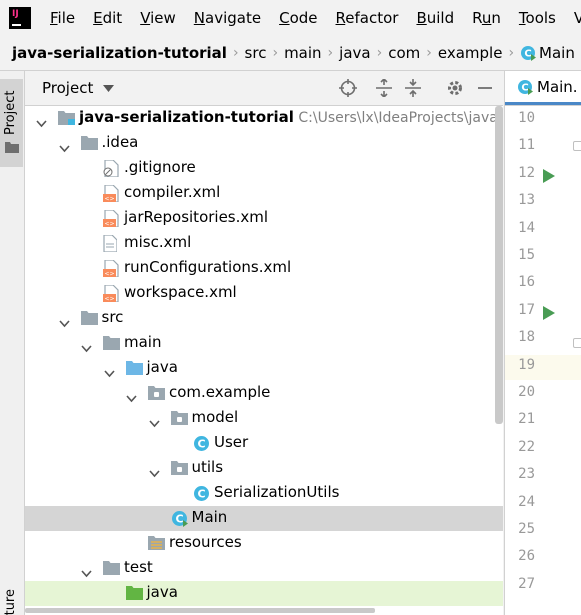 The height and width of the screenshot is (615, 581). Describe the element at coordinates (264, 293) in the screenshot. I see `tree-node: <> workspace.xml` at that location.